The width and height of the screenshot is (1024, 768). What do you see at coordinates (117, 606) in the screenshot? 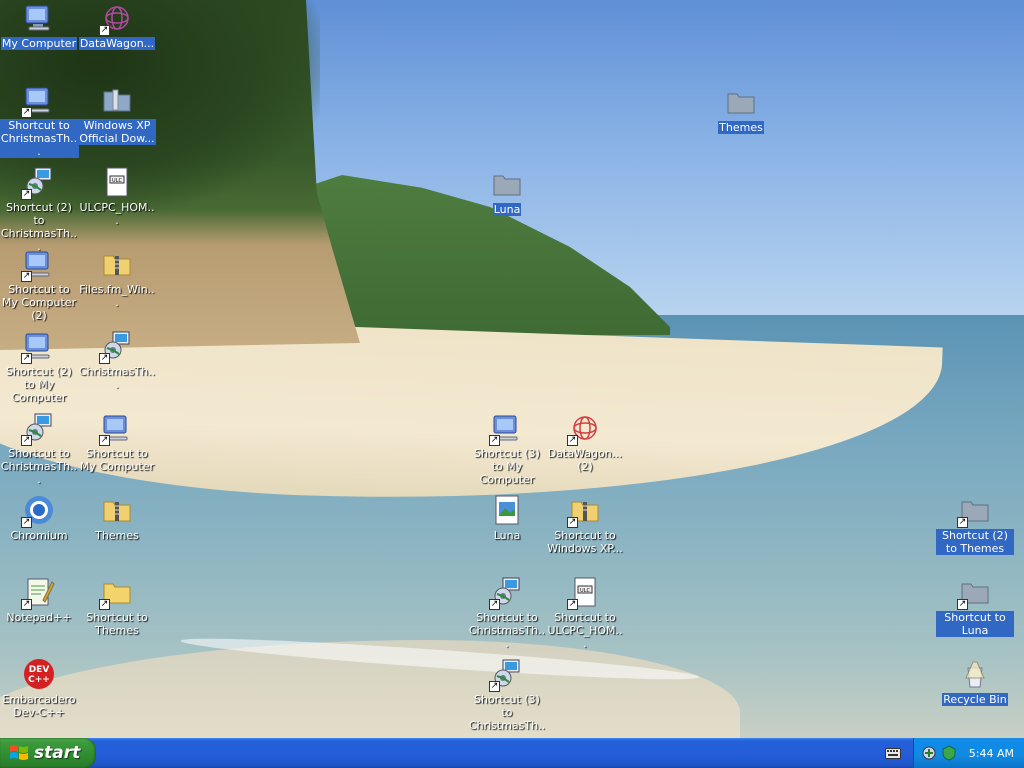
I see `desktop-icon-shortcut-to-themes: ↗ Shortcut to Themes` at bounding box center [117, 606].